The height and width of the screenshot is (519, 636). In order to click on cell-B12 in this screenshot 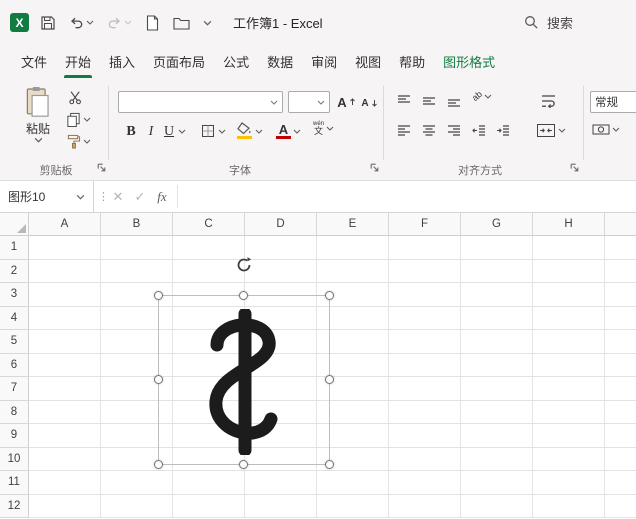, I will do `click(137, 506)`.